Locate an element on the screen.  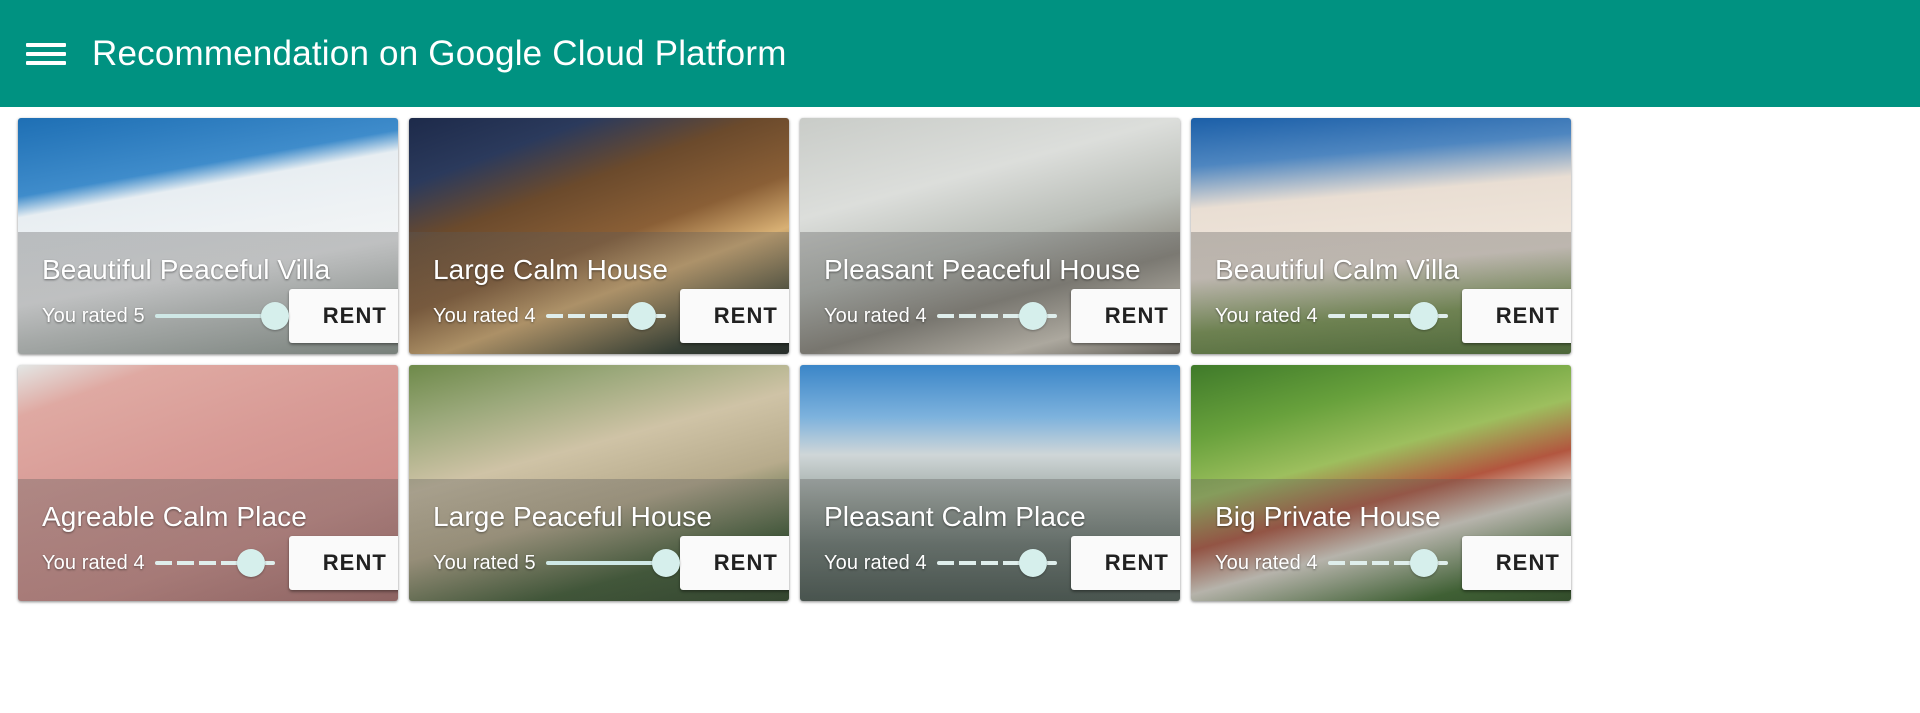
property-card: Beautiful Calm Villa You rated 4 RENT is located at coordinates (1381, 236).